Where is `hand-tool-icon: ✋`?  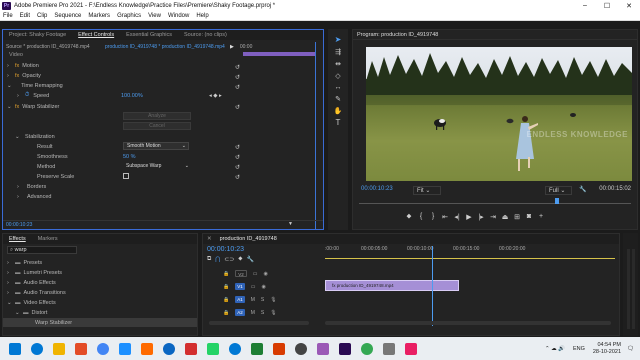 hand-tool-icon: ✋ is located at coordinates (338, 111).